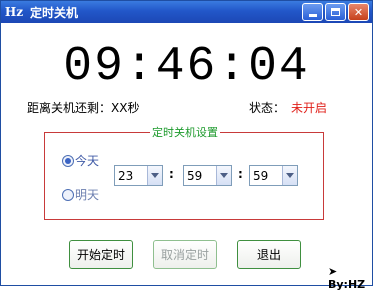 This screenshot has width=373, height=291. Describe the element at coordinates (68, 160) in the screenshot. I see `radio-today-indicator` at that location.